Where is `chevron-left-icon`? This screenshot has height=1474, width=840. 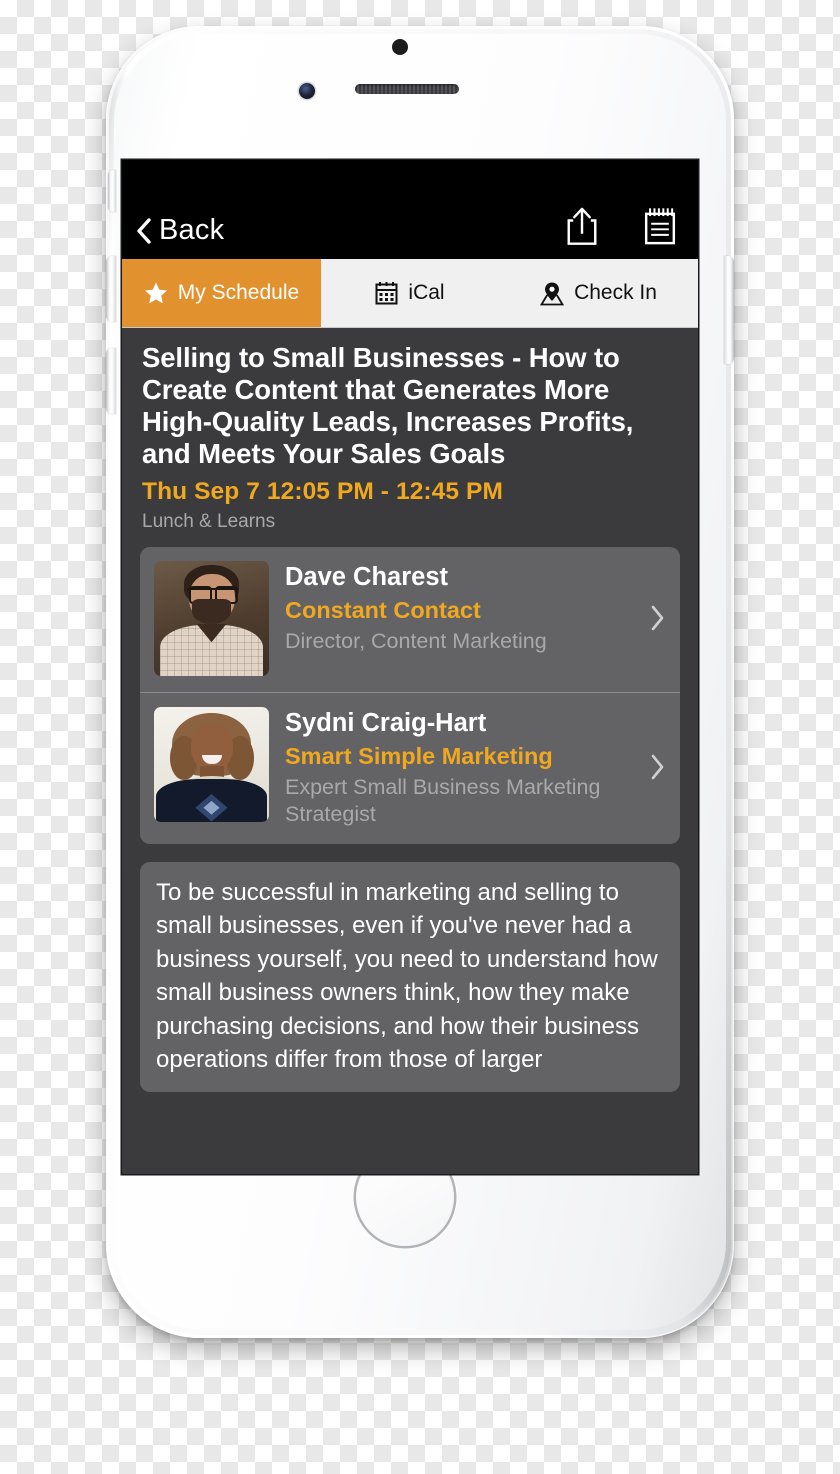
chevron-left-icon is located at coordinates (144, 230).